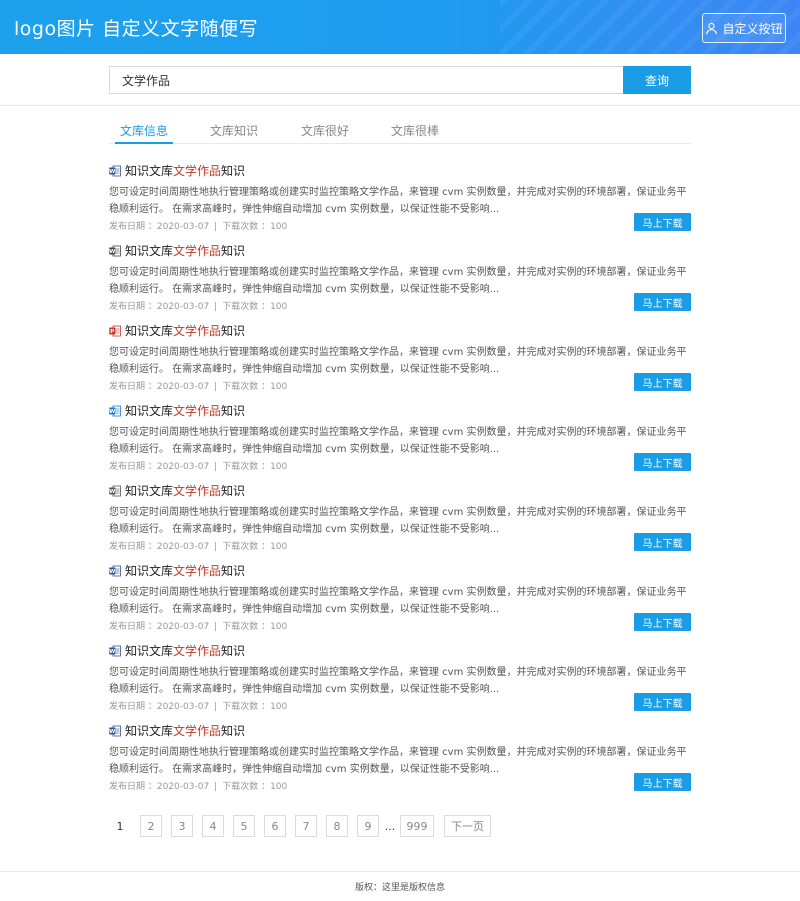  I want to click on ppt-doc-icon: P, so click(115, 331).